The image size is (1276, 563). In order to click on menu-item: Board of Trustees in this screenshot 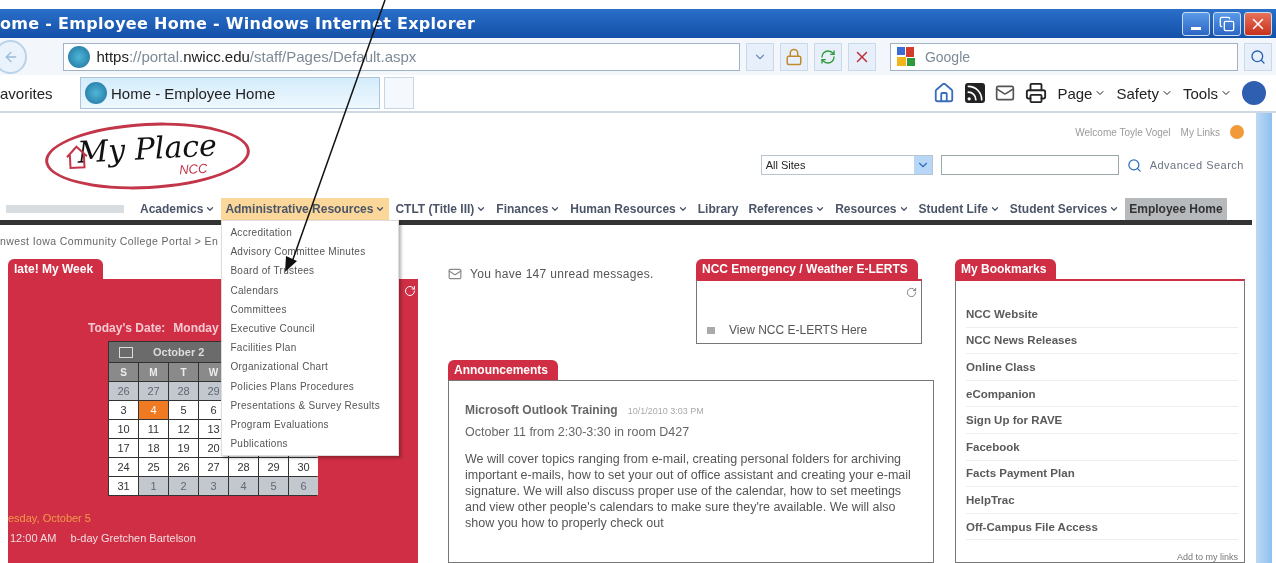, I will do `click(310, 271)`.